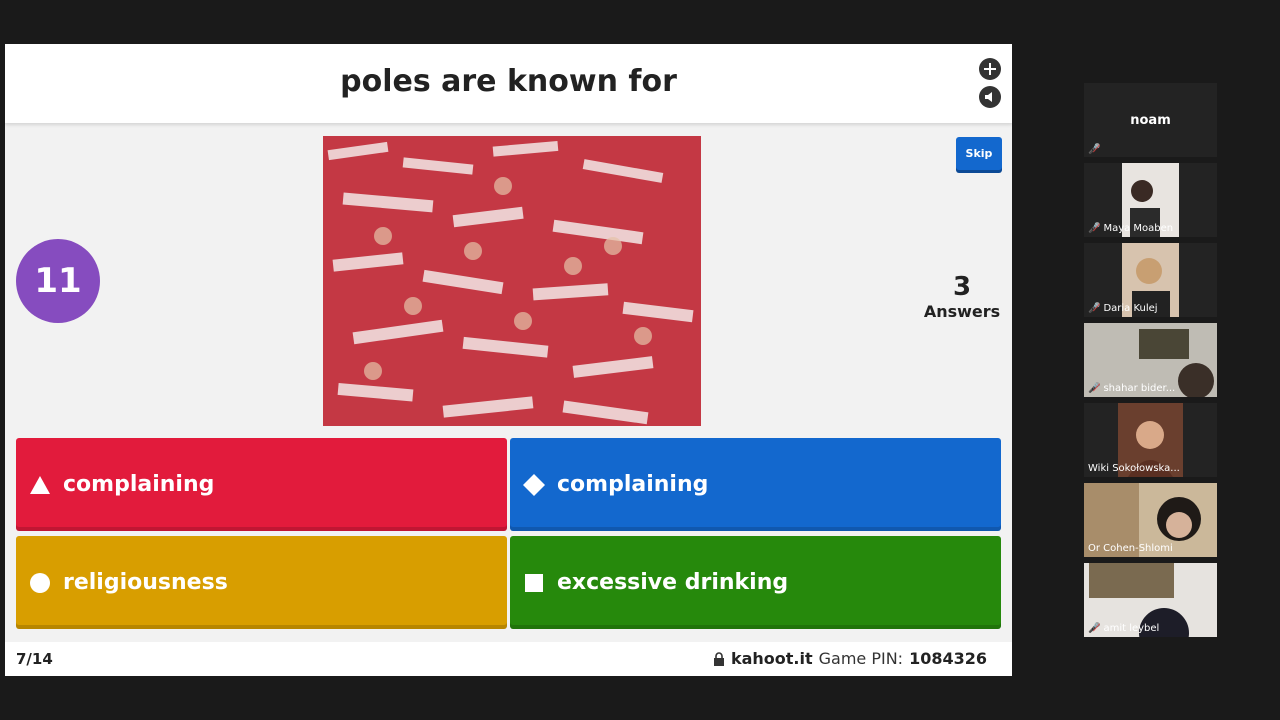 The height and width of the screenshot is (720, 1280). Describe the element at coordinates (34, 659) in the screenshot. I see `question-progress: 7/14` at that location.